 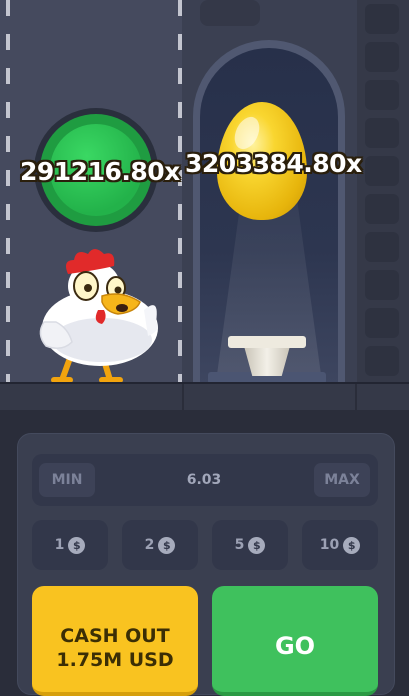 I want to click on pedestal-top, so click(x=267, y=342).